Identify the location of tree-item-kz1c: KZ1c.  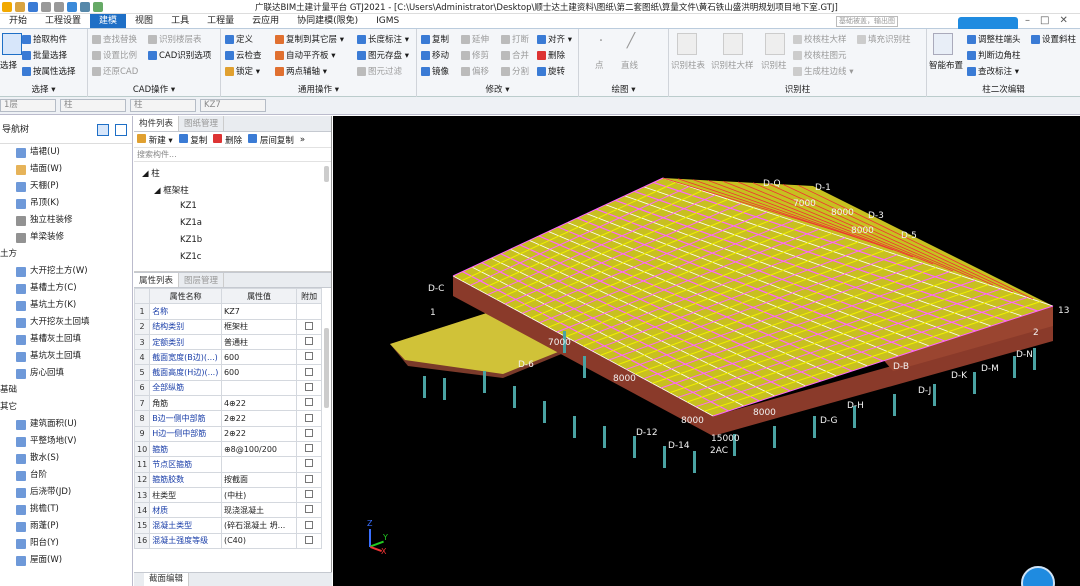
(190, 257).